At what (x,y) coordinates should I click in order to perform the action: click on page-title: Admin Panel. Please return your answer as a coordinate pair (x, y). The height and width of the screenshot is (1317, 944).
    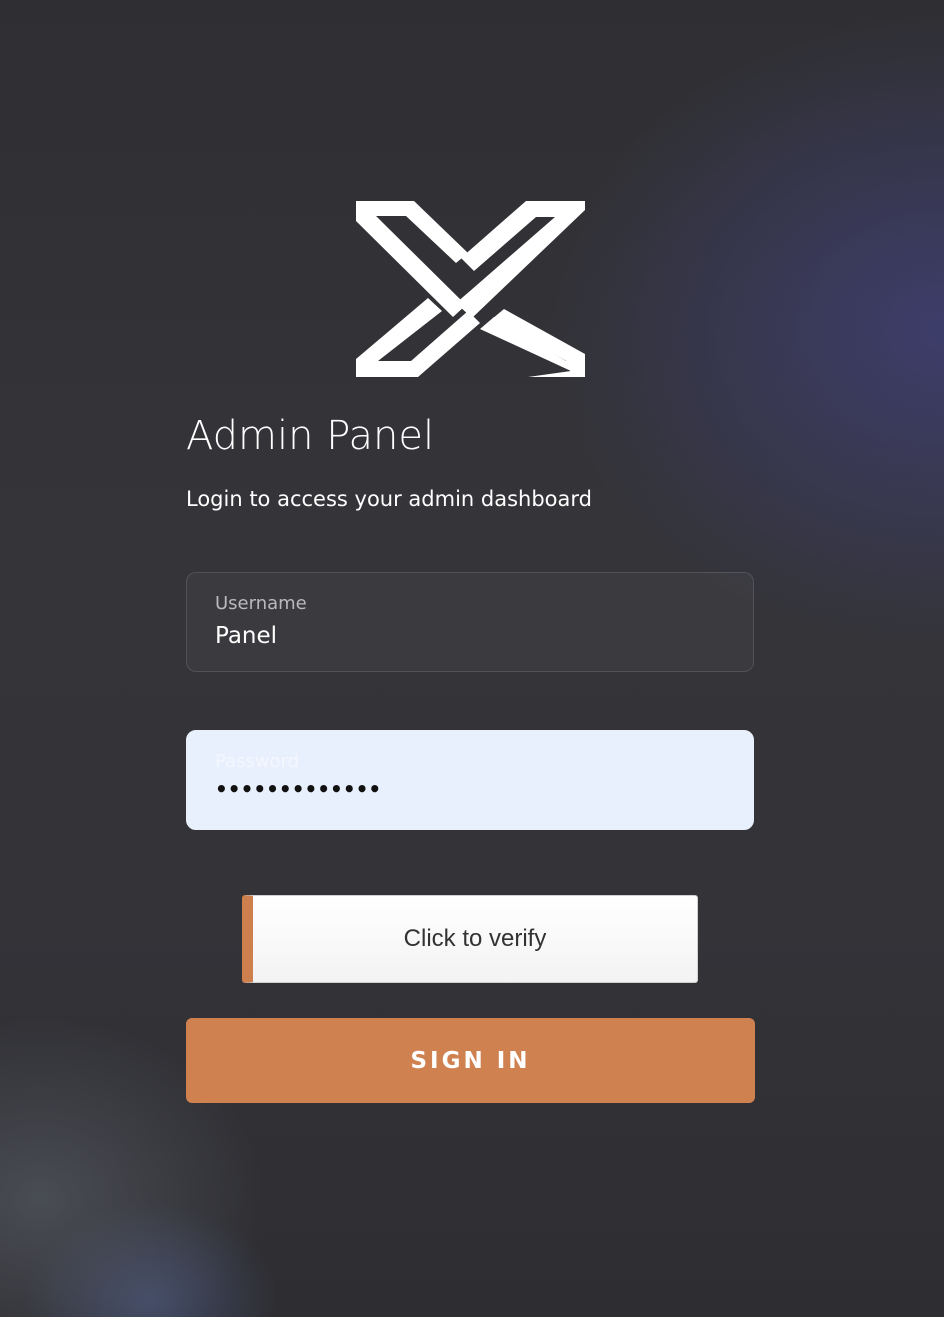
    Looking at the image, I should click on (310, 436).